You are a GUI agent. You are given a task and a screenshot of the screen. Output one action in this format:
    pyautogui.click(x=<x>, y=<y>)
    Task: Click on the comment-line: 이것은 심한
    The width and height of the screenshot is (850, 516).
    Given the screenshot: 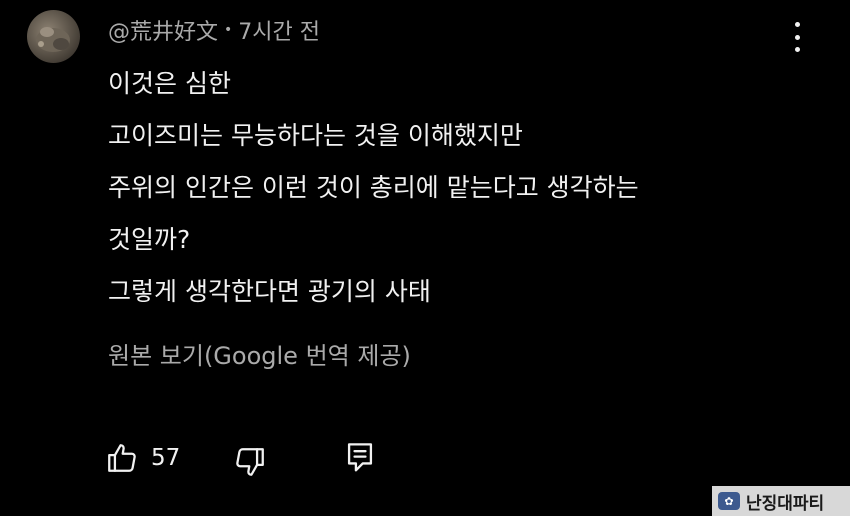 What is the action you would take?
    pyautogui.click(x=169, y=83)
    